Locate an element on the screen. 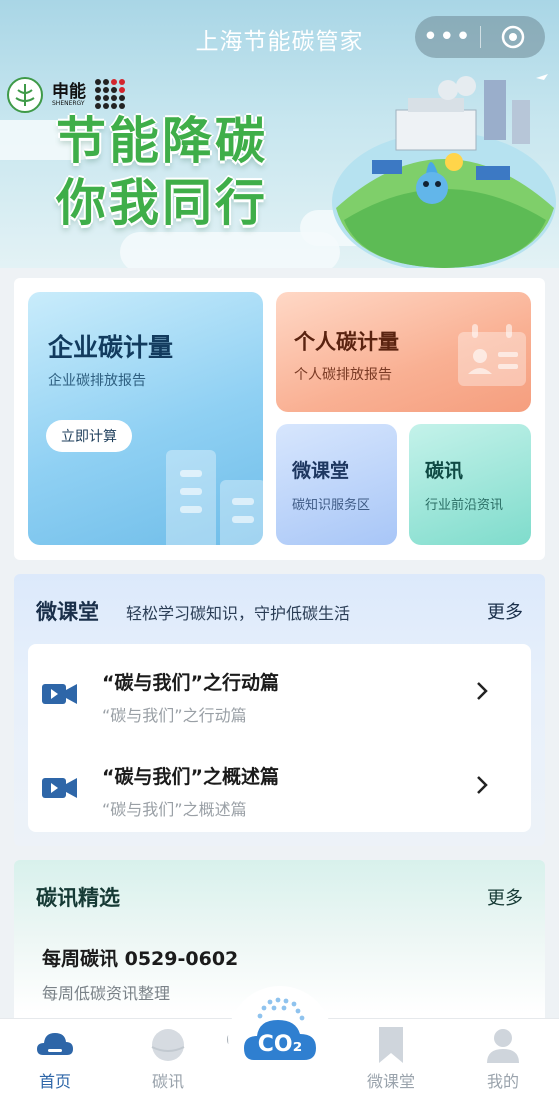  slogan-line-1: 节能降碳 is located at coordinates (162, 141).